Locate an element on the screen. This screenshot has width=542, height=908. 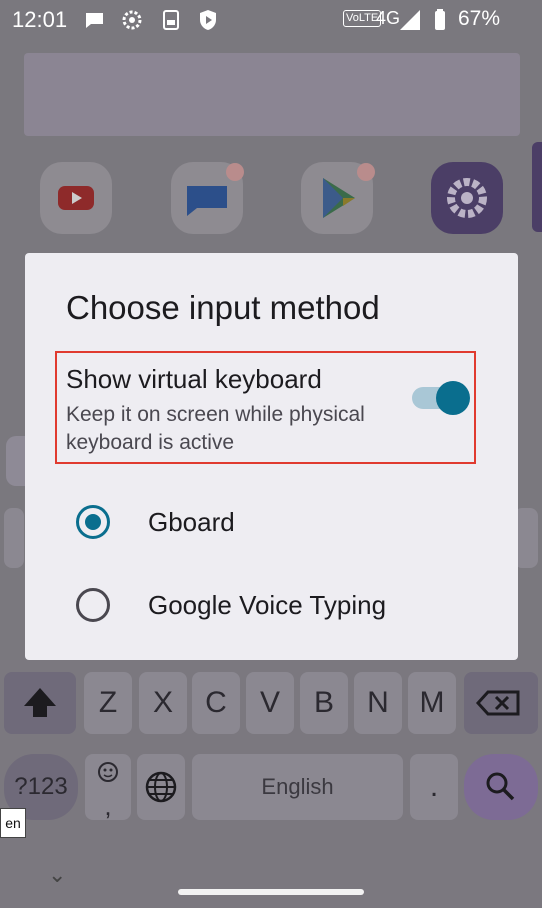
key-n: N is located at coordinates (378, 703).